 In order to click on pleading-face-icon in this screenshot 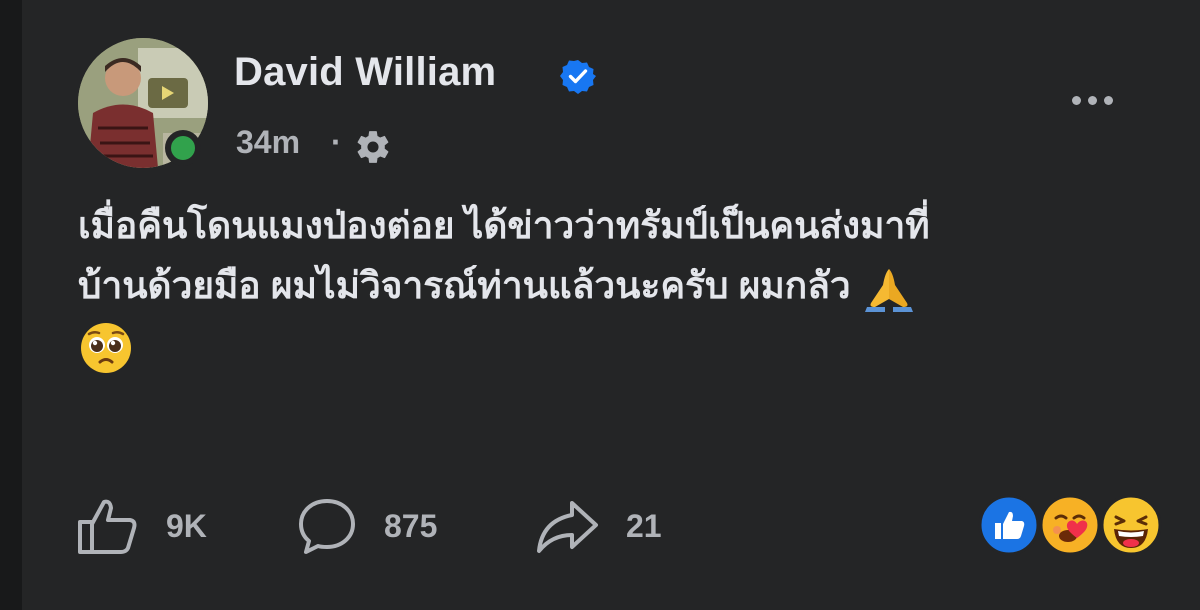, I will do `click(106, 348)`.